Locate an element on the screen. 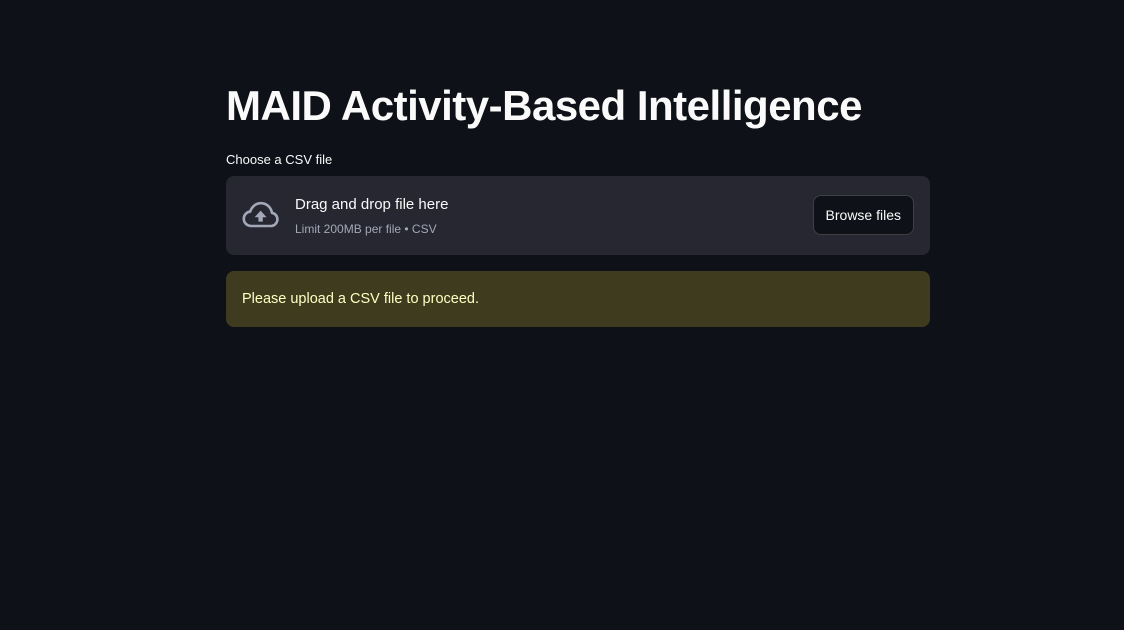 Image resolution: width=1124 pixels, height=630 pixels. dropzone-file-limit: Limit 200MB per file • CSV is located at coordinates (366, 229).